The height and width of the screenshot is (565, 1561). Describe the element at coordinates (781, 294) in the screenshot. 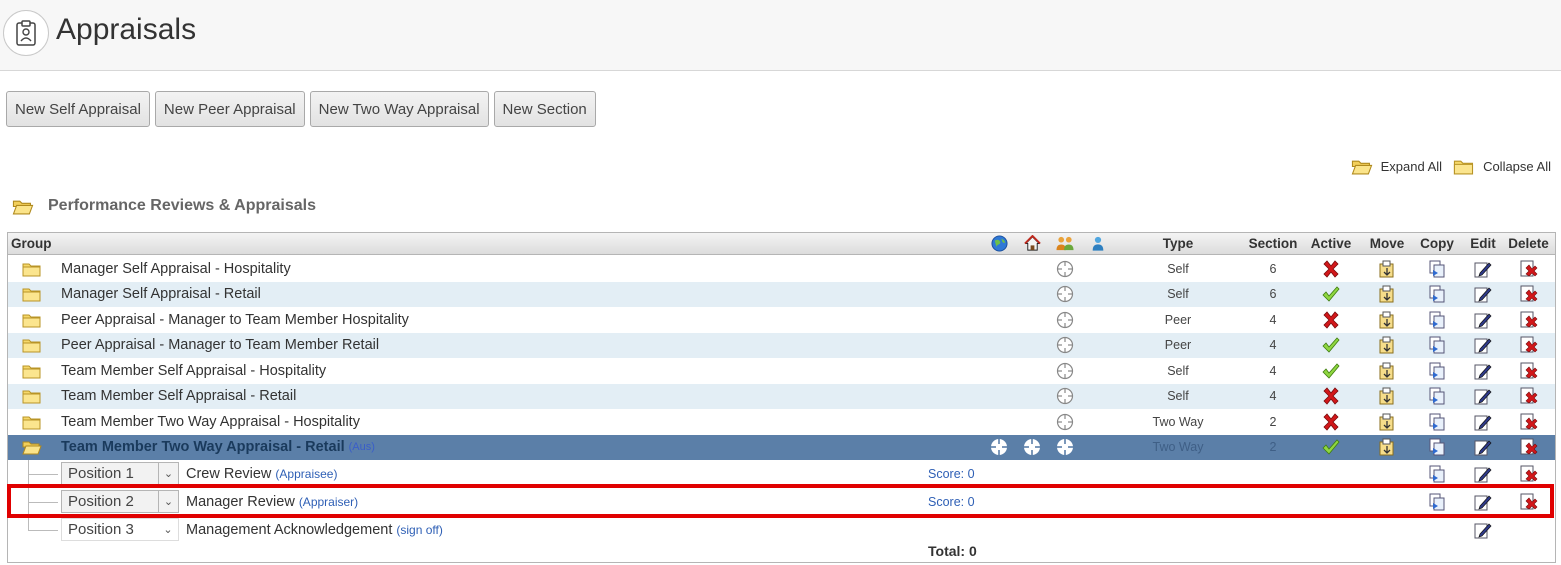

I see `group-row: Manager Self Appraisal - Retail Self 6` at that location.